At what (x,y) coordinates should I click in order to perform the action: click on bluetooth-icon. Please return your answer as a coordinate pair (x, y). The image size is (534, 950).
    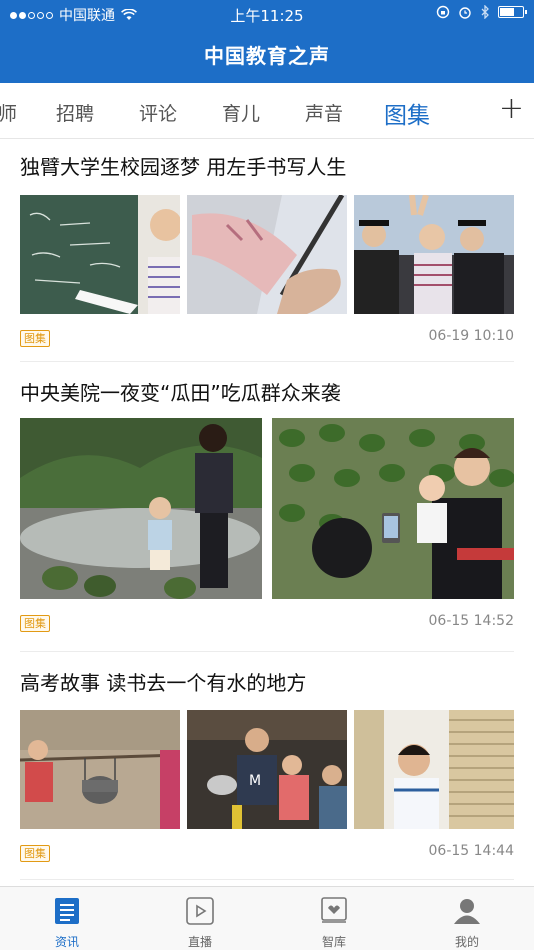
    Looking at the image, I should click on (485, 12).